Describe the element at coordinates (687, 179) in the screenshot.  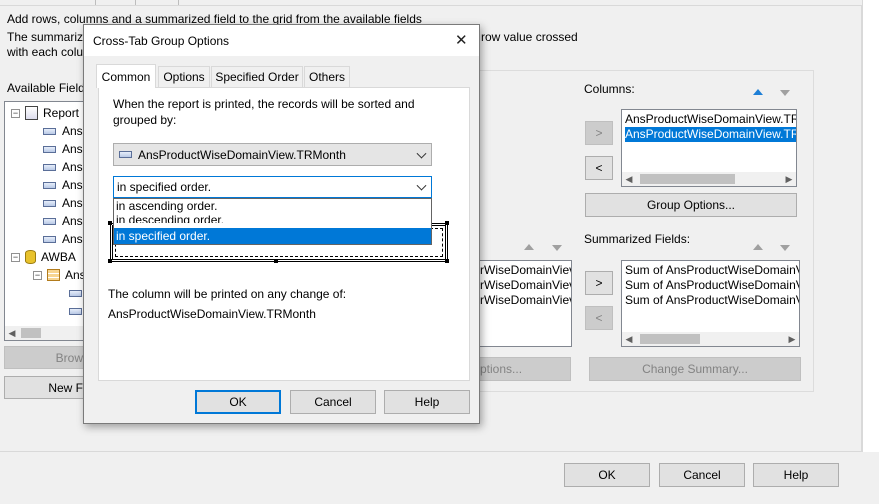
I see `columns-hscroll-thumb` at that location.